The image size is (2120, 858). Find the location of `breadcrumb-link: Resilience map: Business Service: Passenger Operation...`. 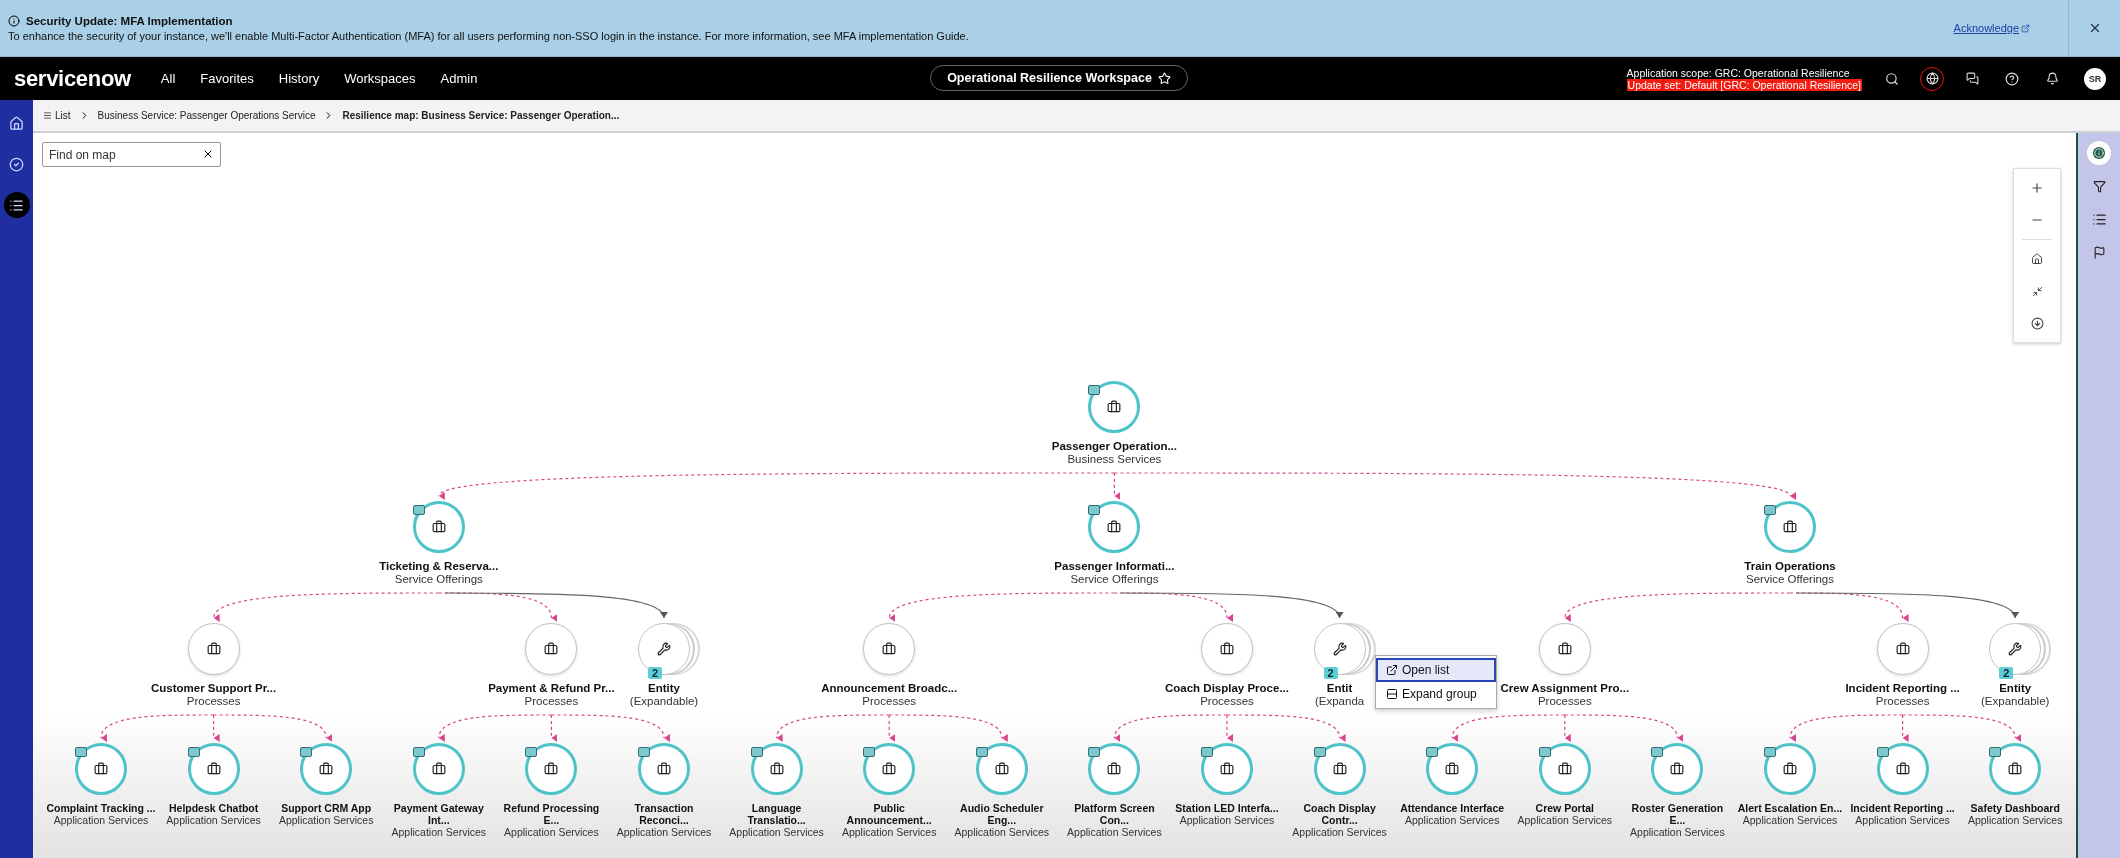

breadcrumb-link: Resilience map: Business Service: Passenger Operation... is located at coordinates (481, 115).